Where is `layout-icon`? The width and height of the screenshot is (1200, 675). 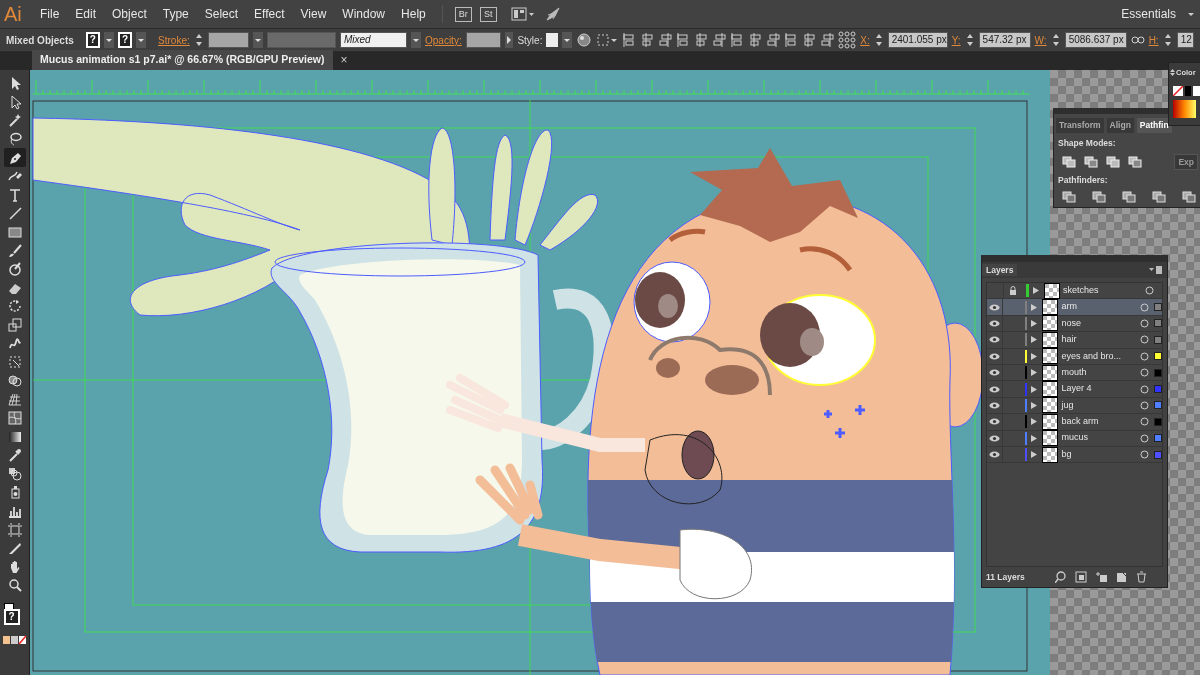
layout-icon is located at coordinates (522, 14).